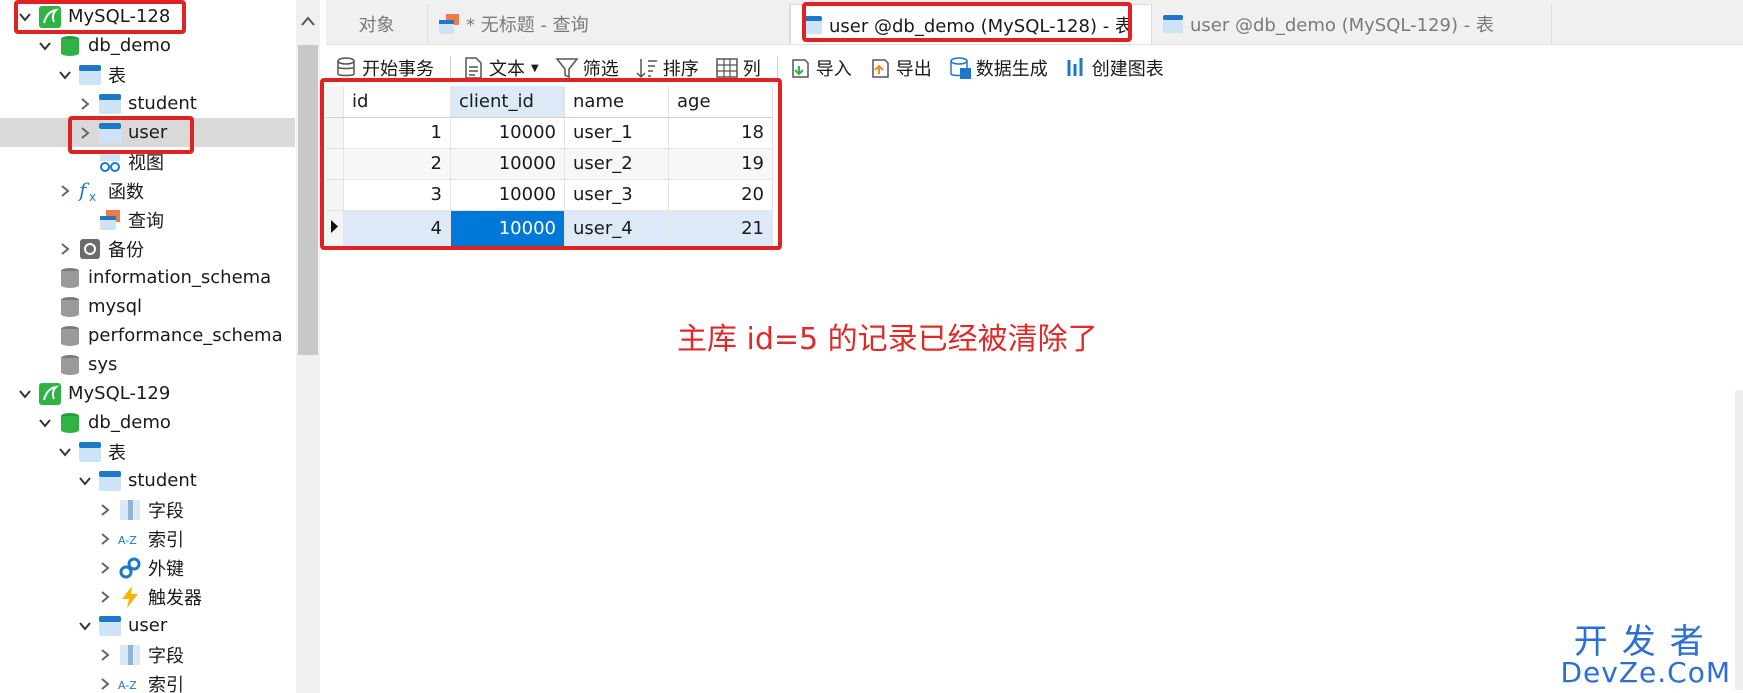 The image size is (1743, 693). I want to click on cell-id: 3, so click(397, 195).